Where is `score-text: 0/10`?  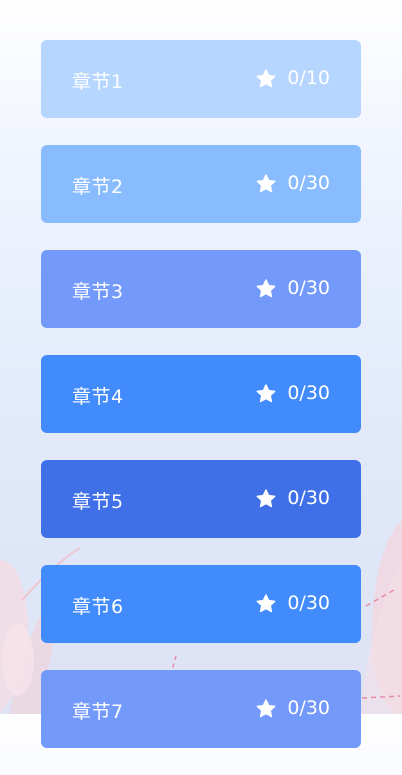 score-text: 0/10 is located at coordinates (308, 78).